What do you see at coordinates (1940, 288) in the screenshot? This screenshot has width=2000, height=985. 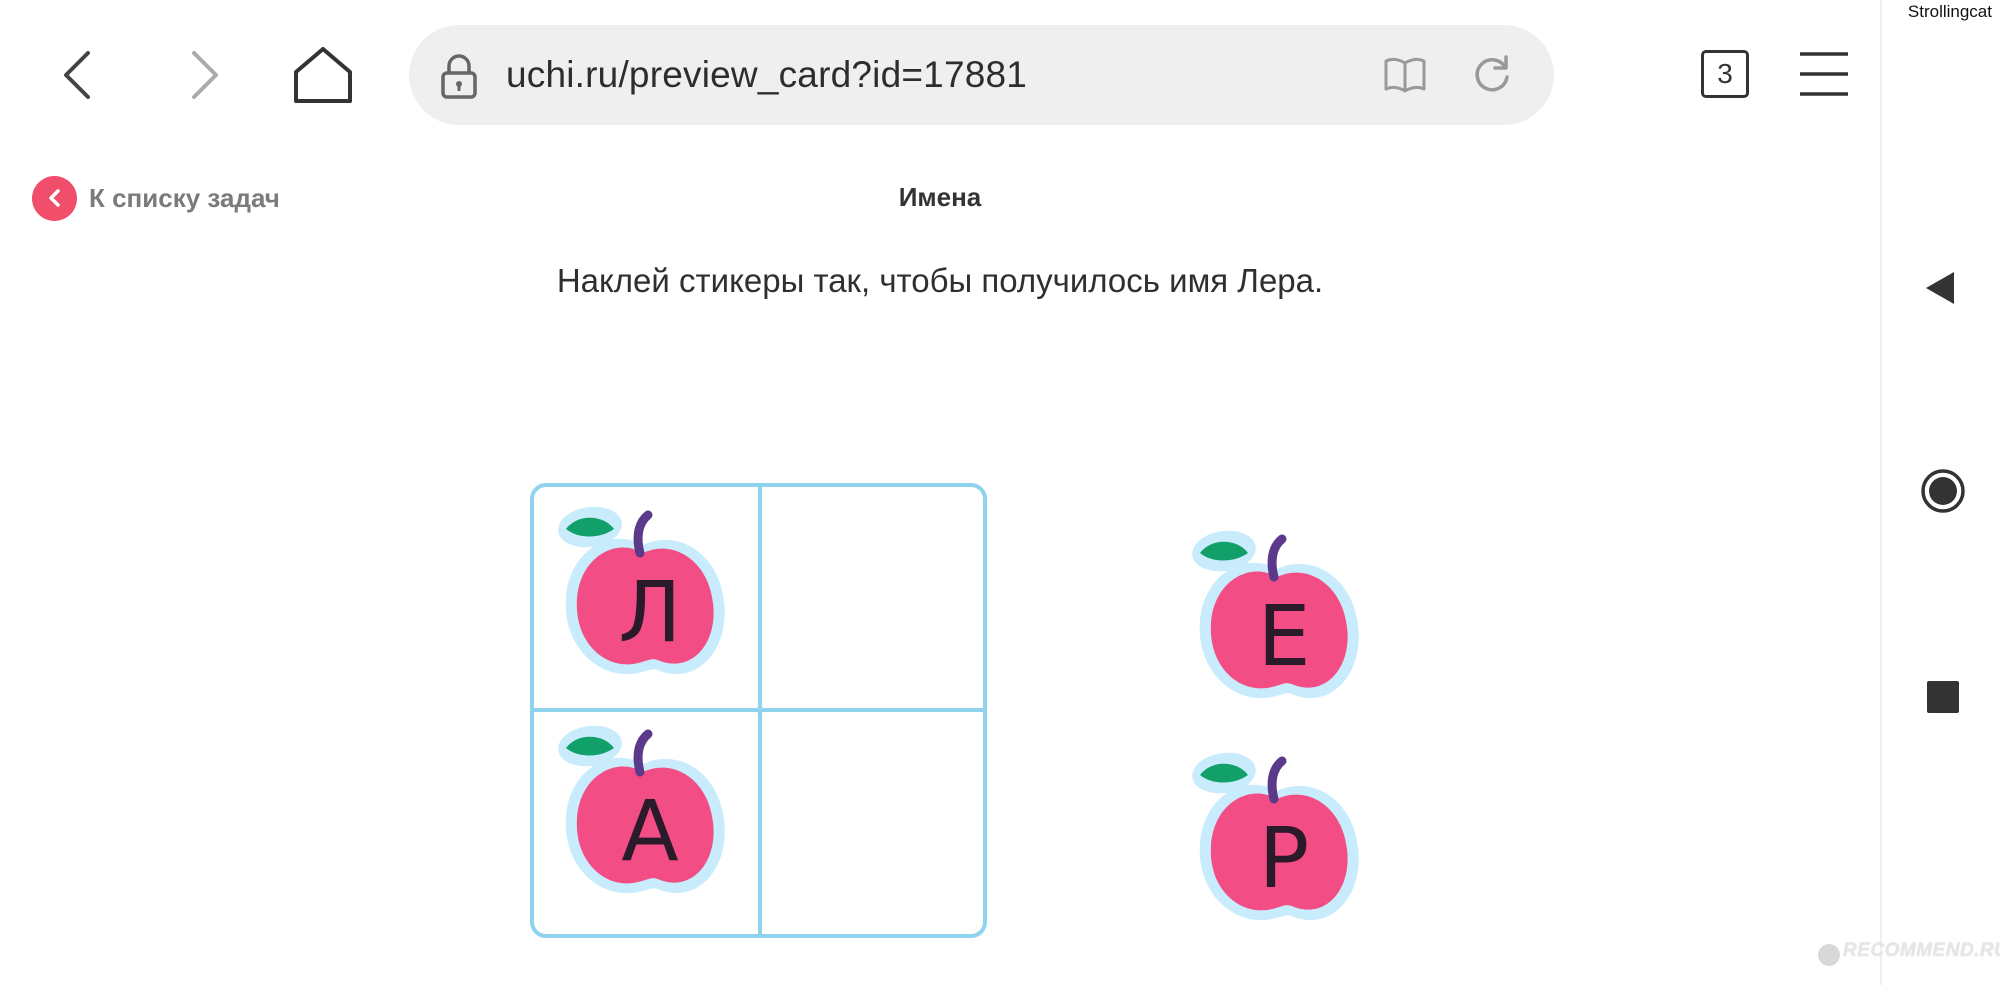 I see `nav-back-icon` at bounding box center [1940, 288].